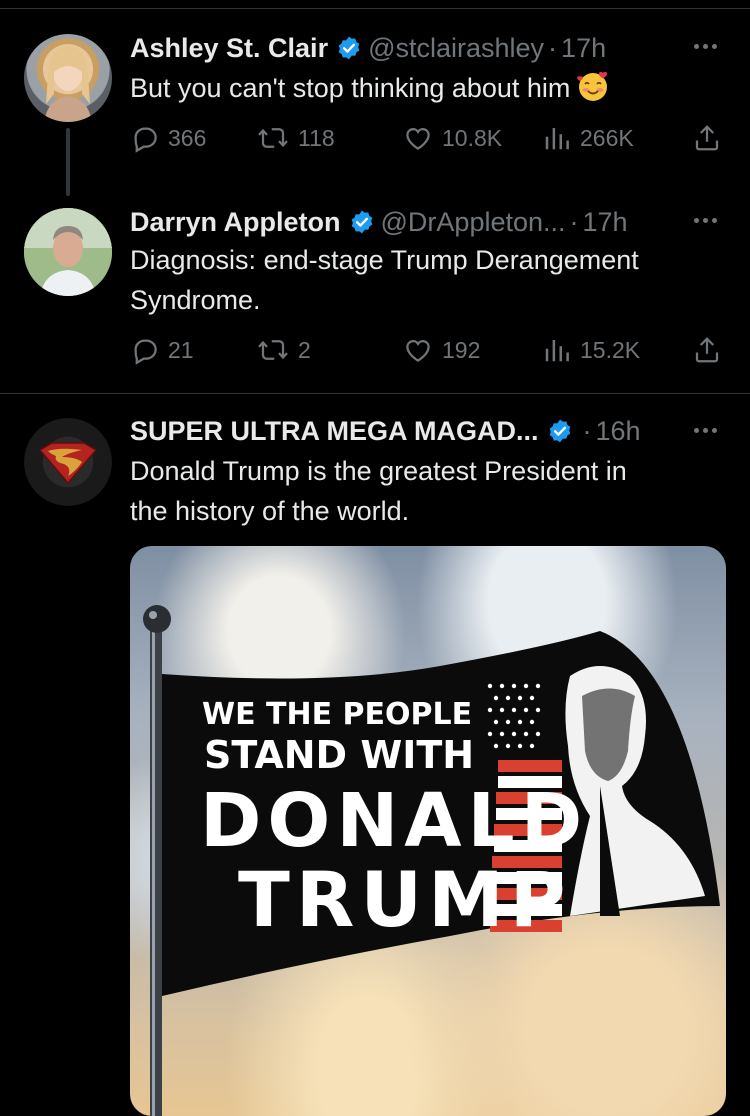 The width and height of the screenshot is (750, 1116). I want to click on like-count: 192, so click(461, 349).